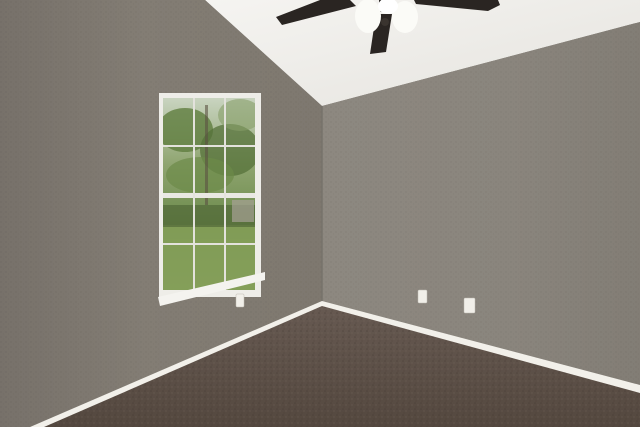 This screenshot has width=640, height=427. I want to click on fan-light-left, so click(368, 16).